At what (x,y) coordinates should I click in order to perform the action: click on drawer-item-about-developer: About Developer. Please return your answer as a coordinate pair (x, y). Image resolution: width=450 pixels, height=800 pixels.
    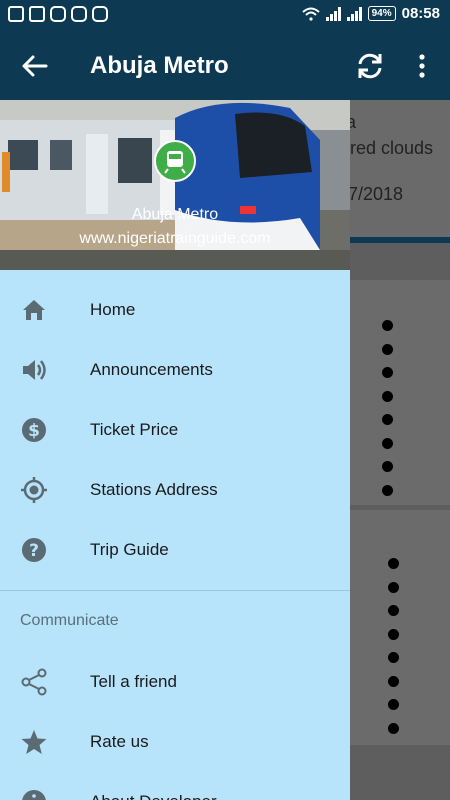
    Looking at the image, I should click on (175, 786).